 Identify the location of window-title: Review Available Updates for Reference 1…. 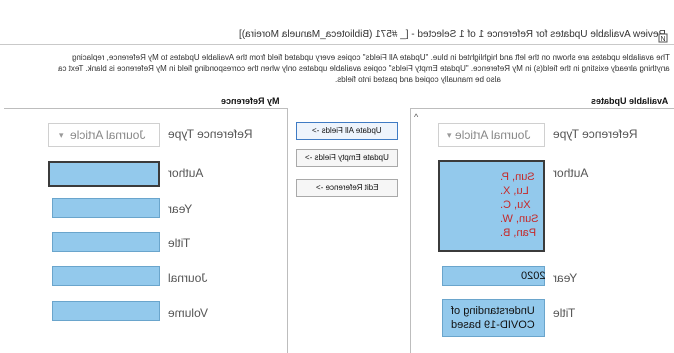
(452, 34).